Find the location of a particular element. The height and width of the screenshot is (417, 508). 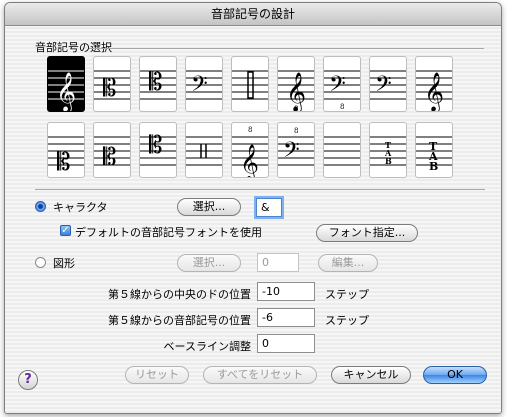

reset-all-button: すべてをリセット is located at coordinates (260, 375).